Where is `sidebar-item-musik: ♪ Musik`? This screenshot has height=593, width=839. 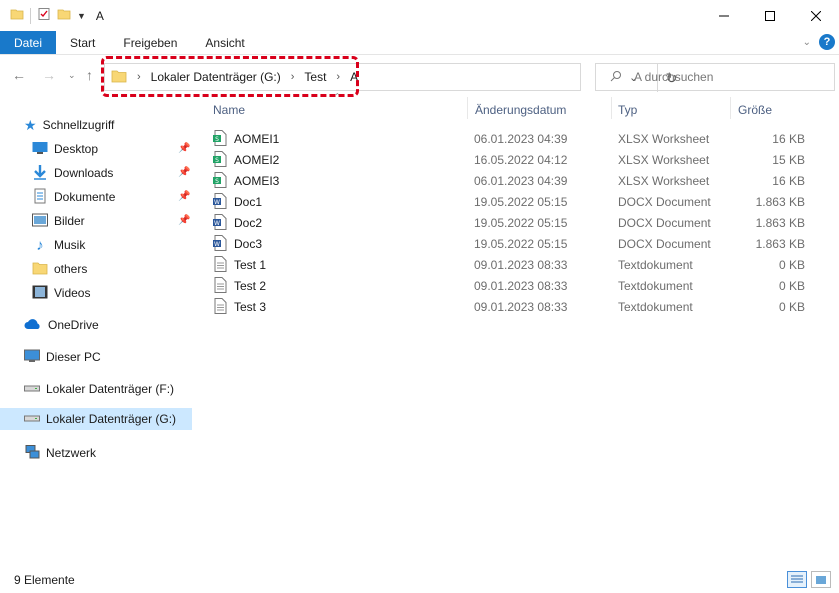
sidebar-item-musik: ♪ Musik is located at coordinates (58, 245).